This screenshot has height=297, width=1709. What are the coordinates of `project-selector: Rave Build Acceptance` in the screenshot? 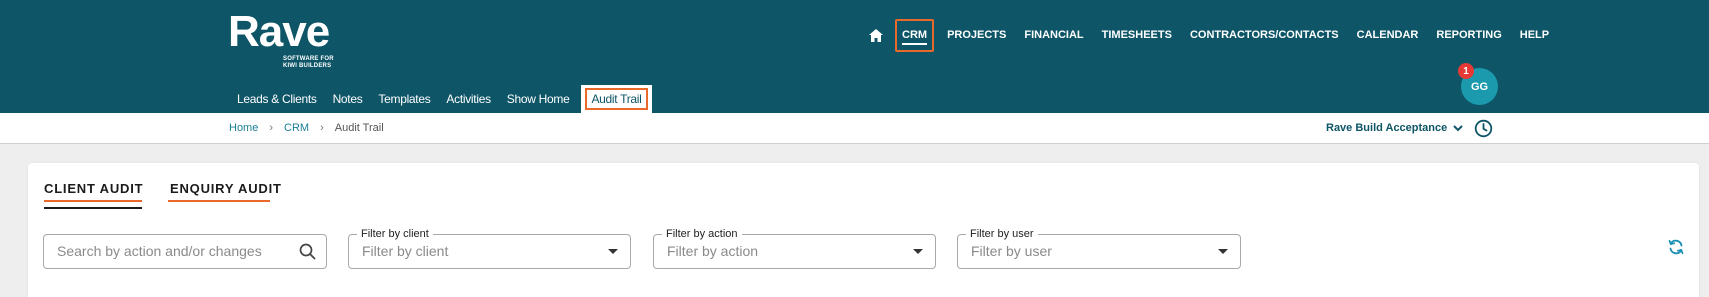 It's located at (1394, 128).